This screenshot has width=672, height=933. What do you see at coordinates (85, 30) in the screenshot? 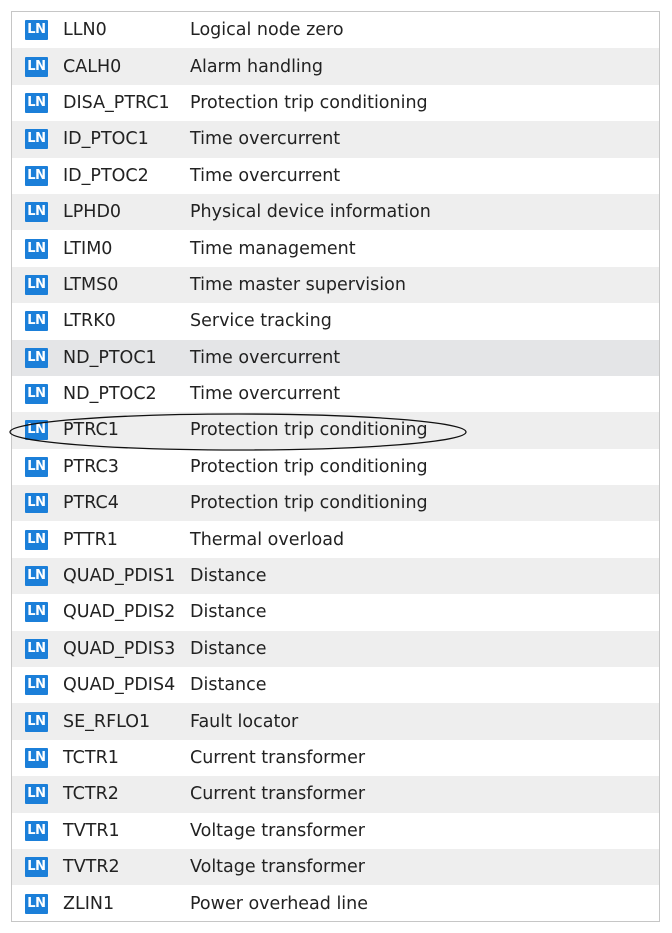
I see `node-name: LLN0` at bounding box center [85, 30].